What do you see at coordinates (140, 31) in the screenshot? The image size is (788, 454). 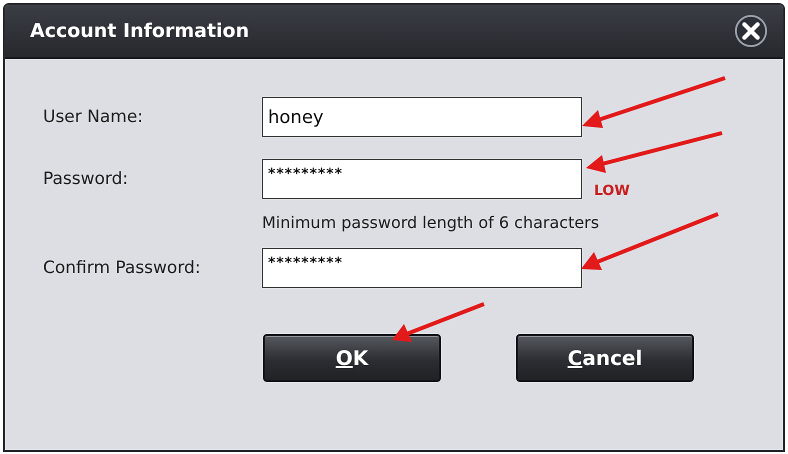 I see `window-title: Account Information` at bounding box center [140, 31].